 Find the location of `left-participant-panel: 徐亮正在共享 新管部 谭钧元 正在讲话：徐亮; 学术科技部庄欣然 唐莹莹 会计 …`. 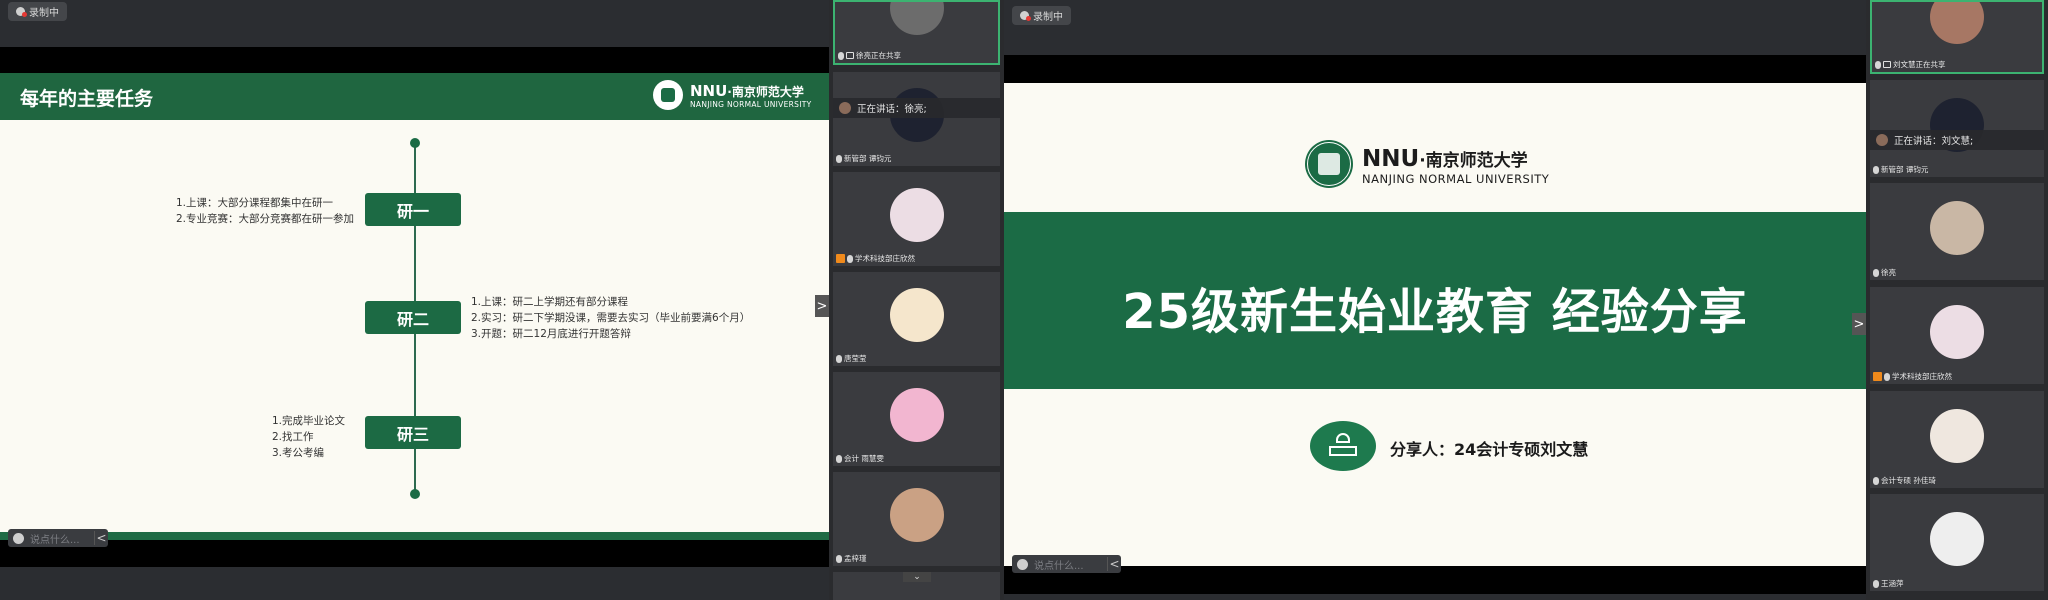

left-participant-panel: 徐亮正在共享 新管部 谭钧元 正在讲话：徐亮; 学术科技部庄欣然 唐莹莹 会计 … is located at coordinates (916, 300).